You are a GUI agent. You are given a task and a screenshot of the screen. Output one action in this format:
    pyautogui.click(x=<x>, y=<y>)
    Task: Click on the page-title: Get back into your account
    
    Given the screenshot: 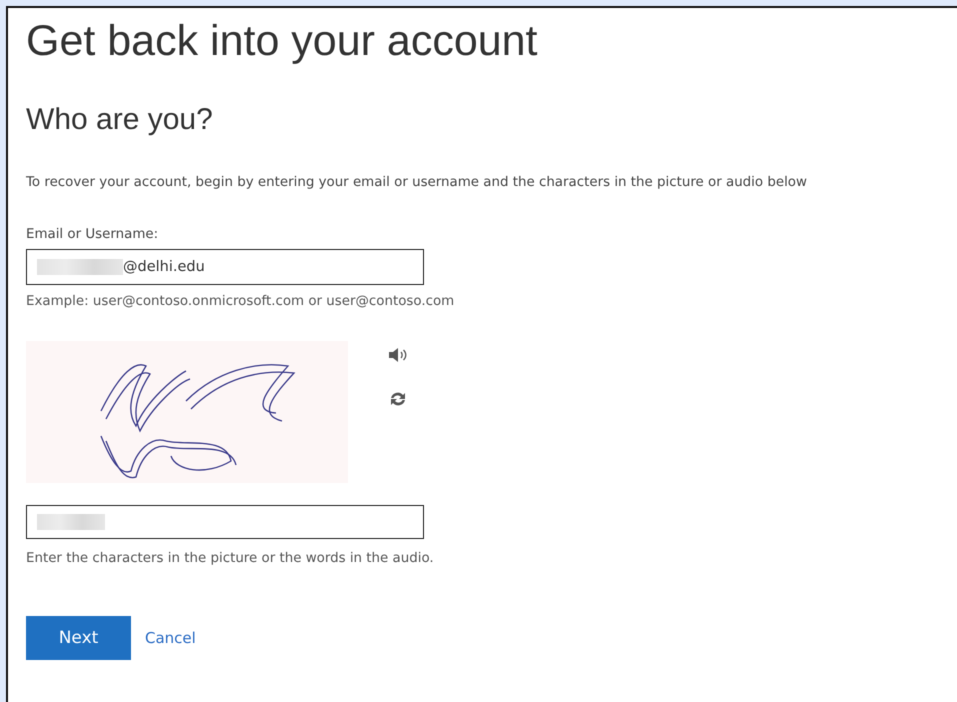 What is the action you would take?
    pyautogui.click(x=282, y=41)
    